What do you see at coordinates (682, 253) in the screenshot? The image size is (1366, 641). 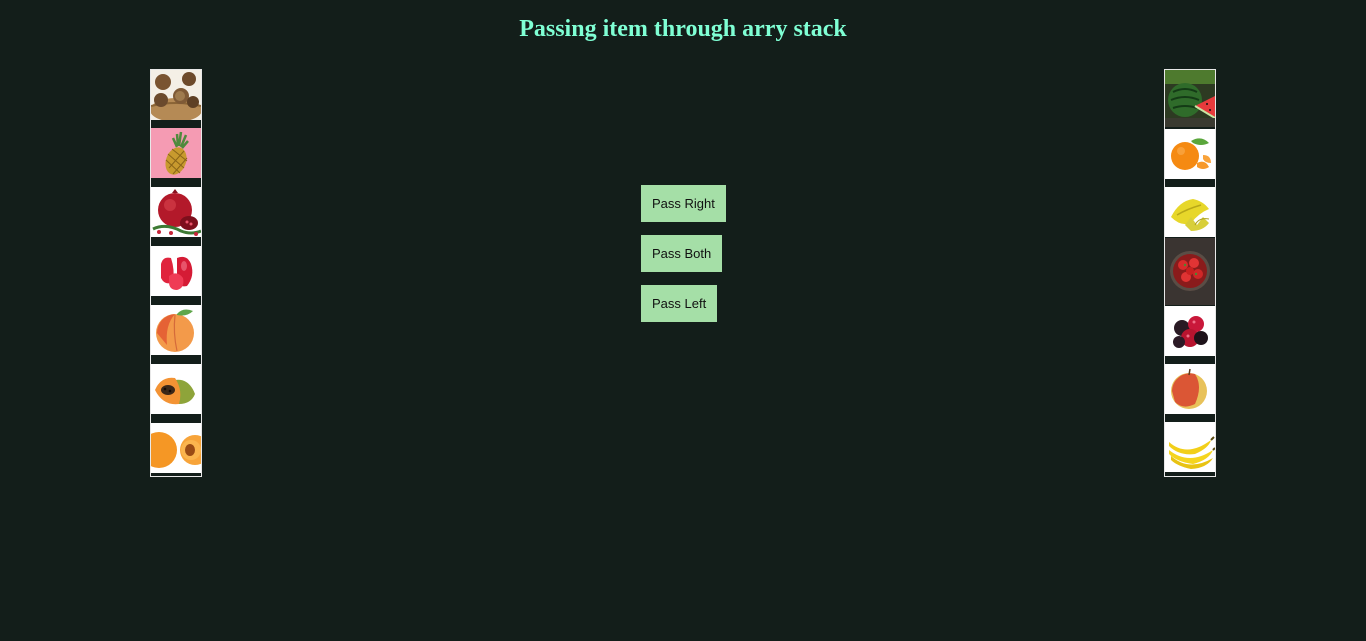 I see `pass-both-button: Pass Both` at bounding box center [682, 253].